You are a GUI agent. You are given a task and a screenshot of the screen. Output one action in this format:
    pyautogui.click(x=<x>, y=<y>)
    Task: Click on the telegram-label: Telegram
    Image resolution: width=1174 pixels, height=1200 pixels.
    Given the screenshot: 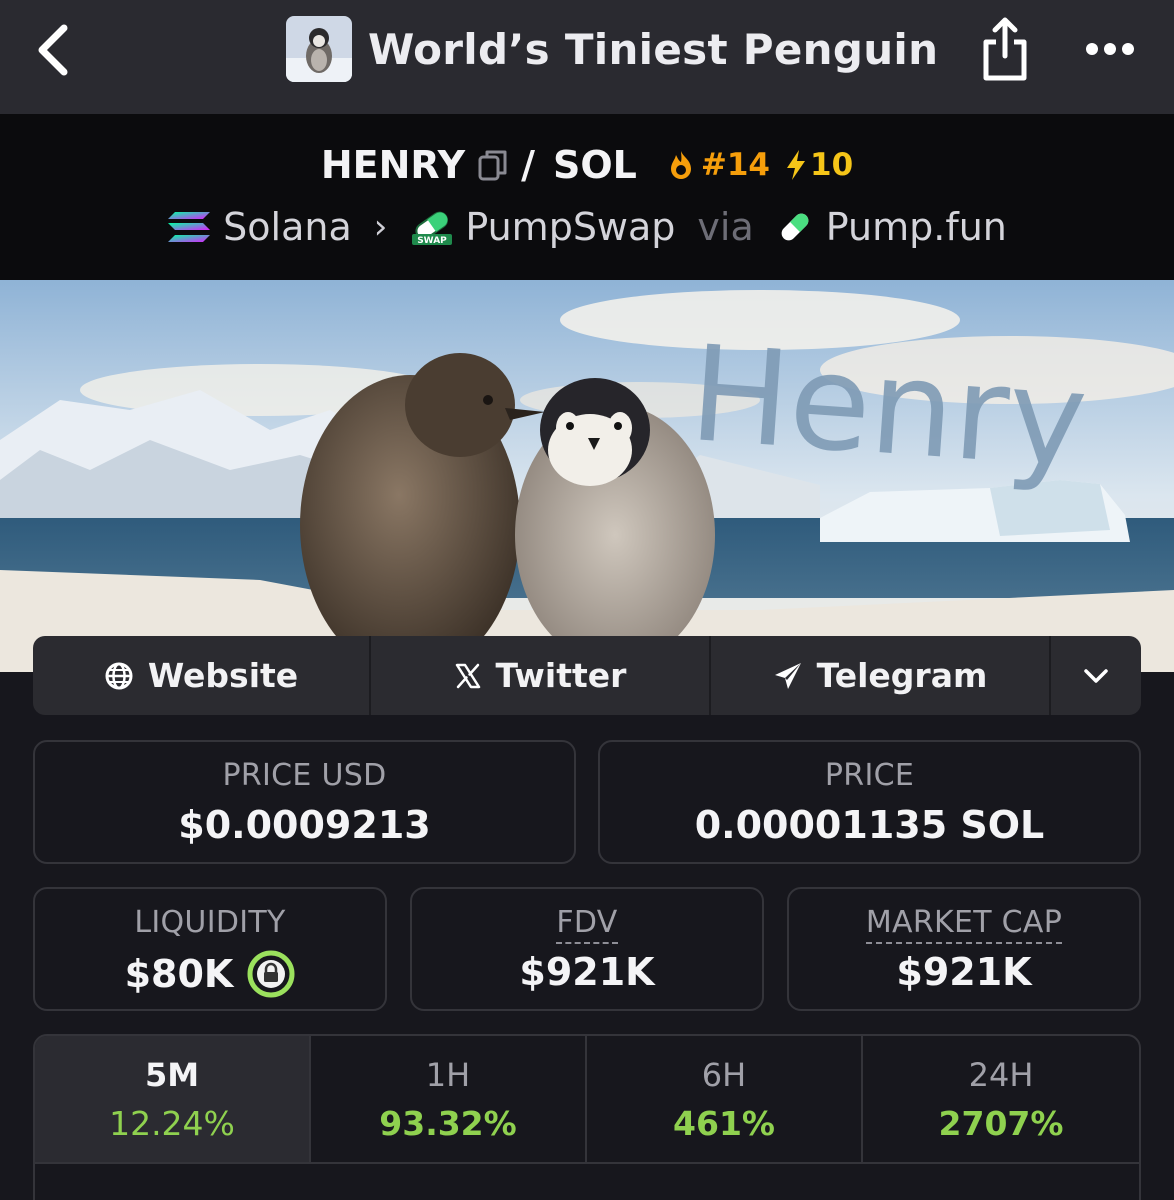 What is the action you would take?
    pyautogui.click(x=902, y=675)
    